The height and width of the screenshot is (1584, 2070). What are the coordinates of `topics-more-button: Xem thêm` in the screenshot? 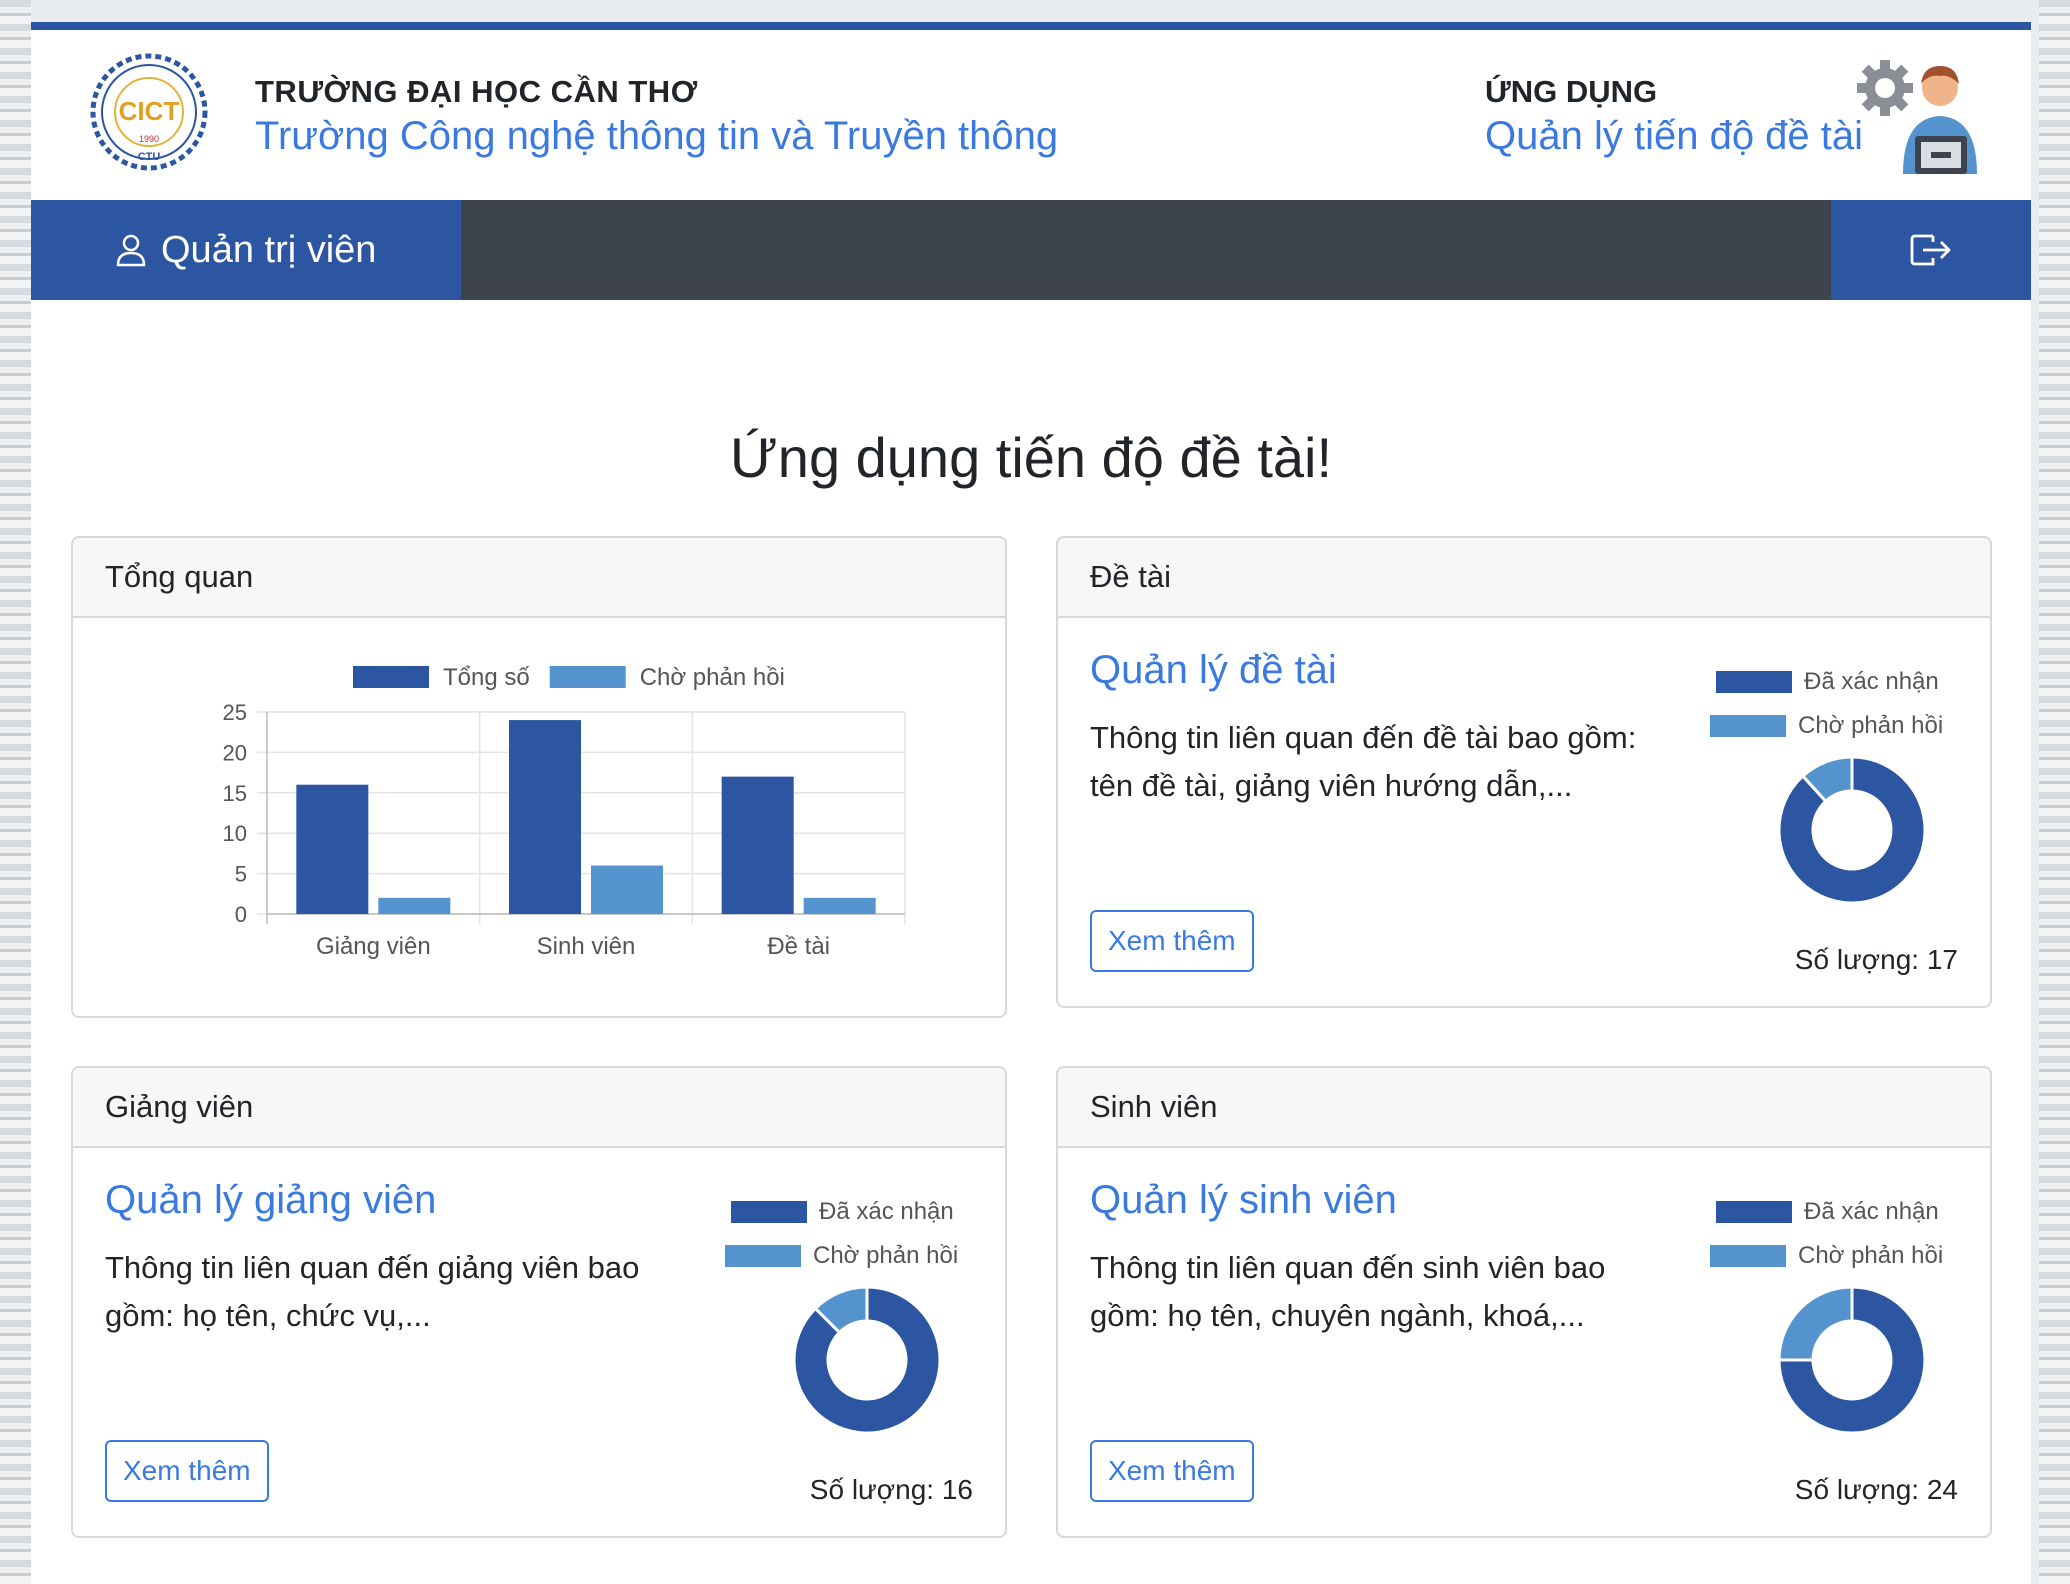 It's located at (1172, 941).